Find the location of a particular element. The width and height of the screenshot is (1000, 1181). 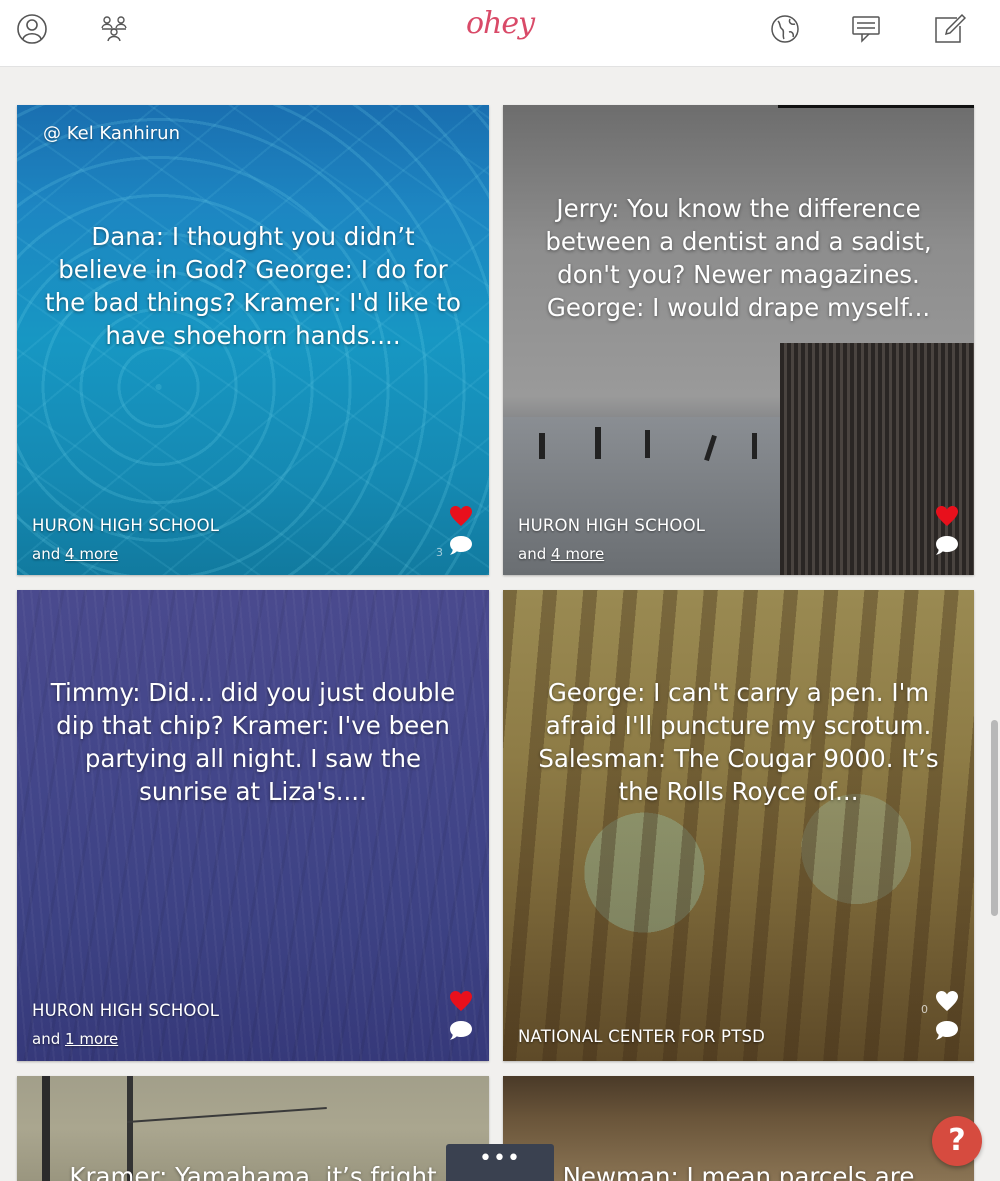

ohey-logo: ohey is located at coordinates (500, 23).